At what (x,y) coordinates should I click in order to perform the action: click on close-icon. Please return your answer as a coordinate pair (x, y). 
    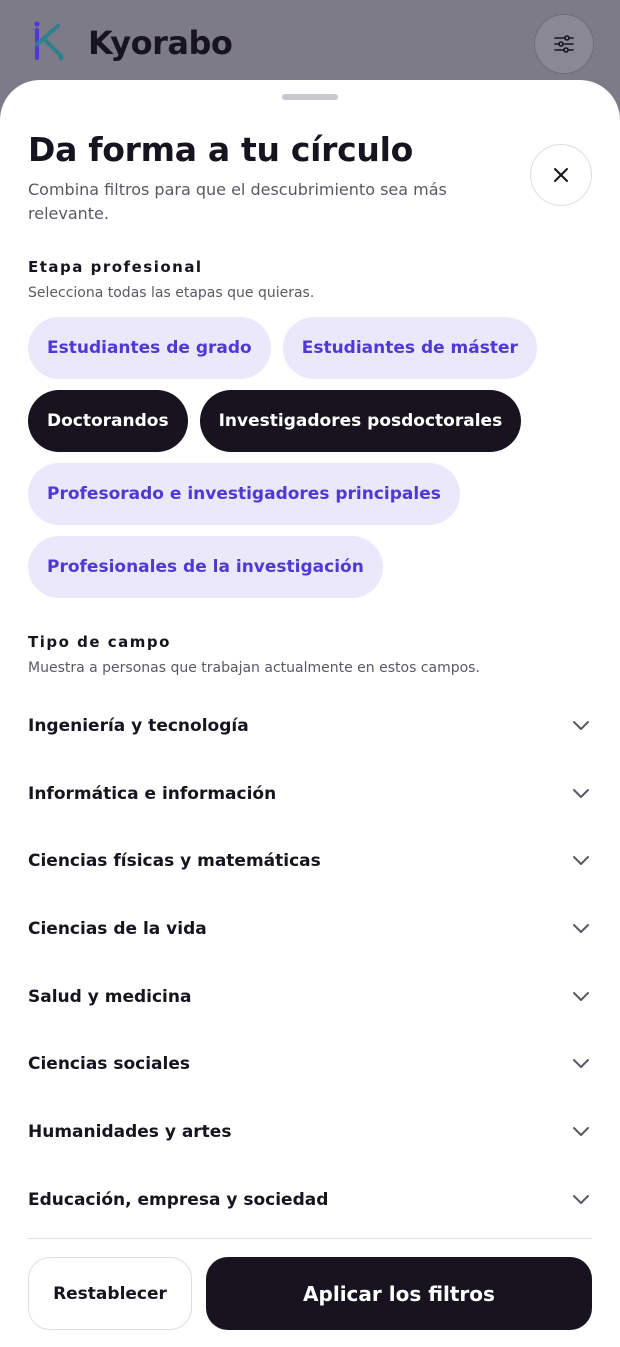
    Looking at the image, I should click on (561, 175).